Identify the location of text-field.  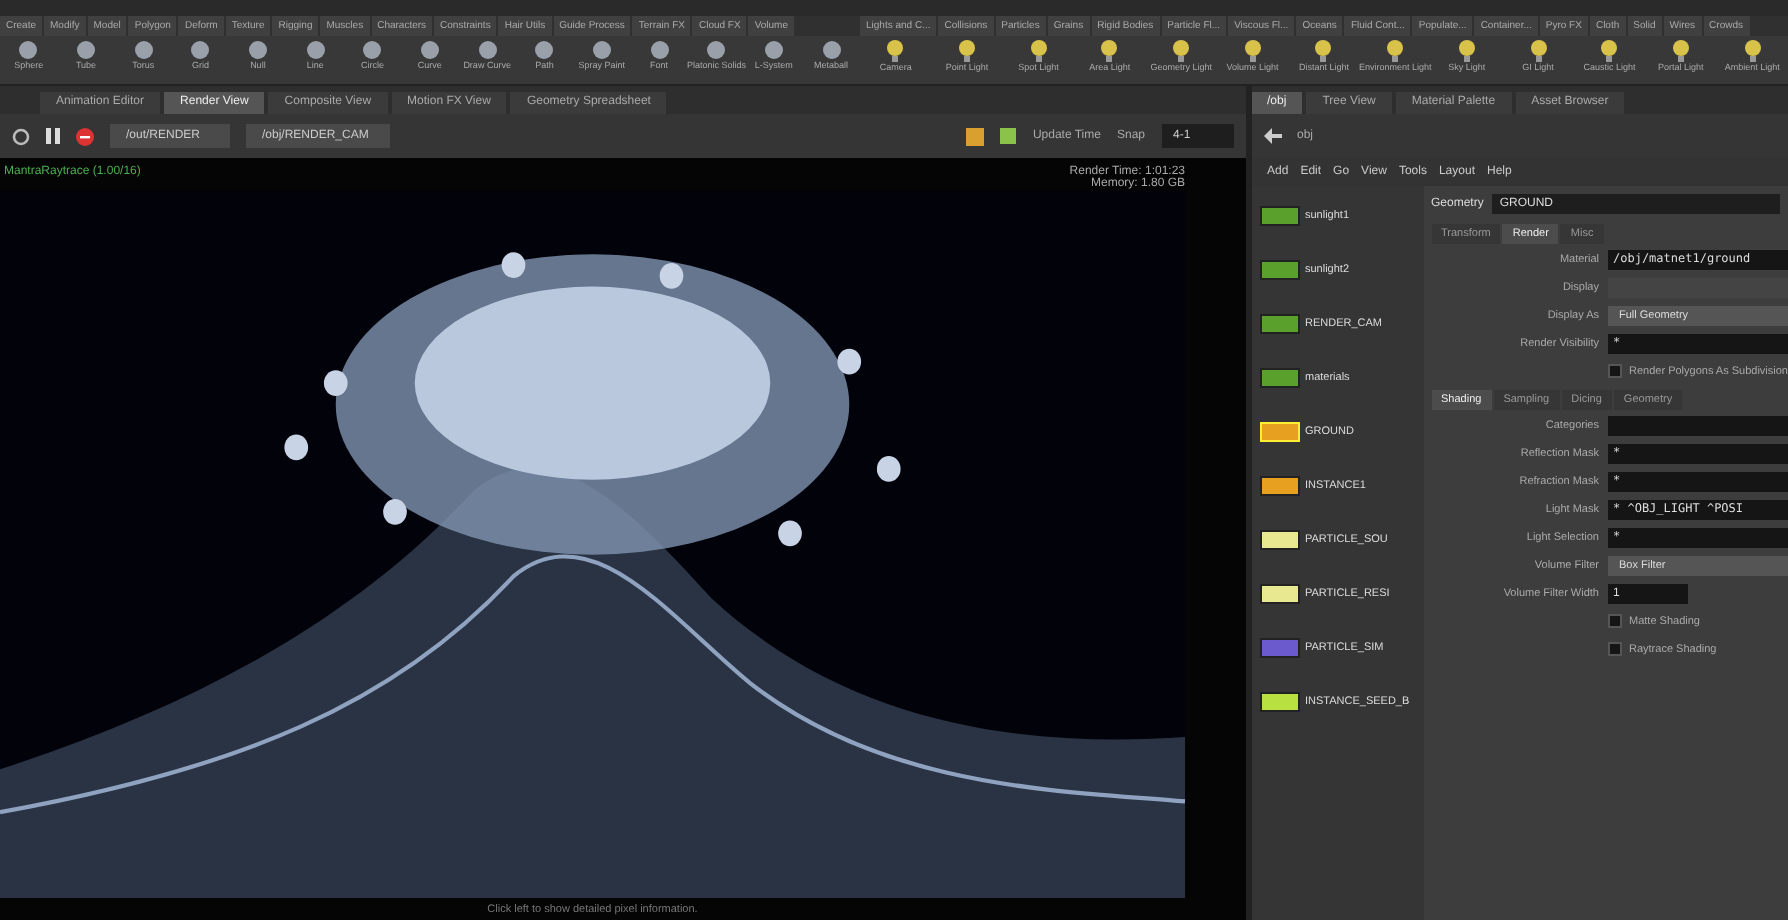
(1697, 425).